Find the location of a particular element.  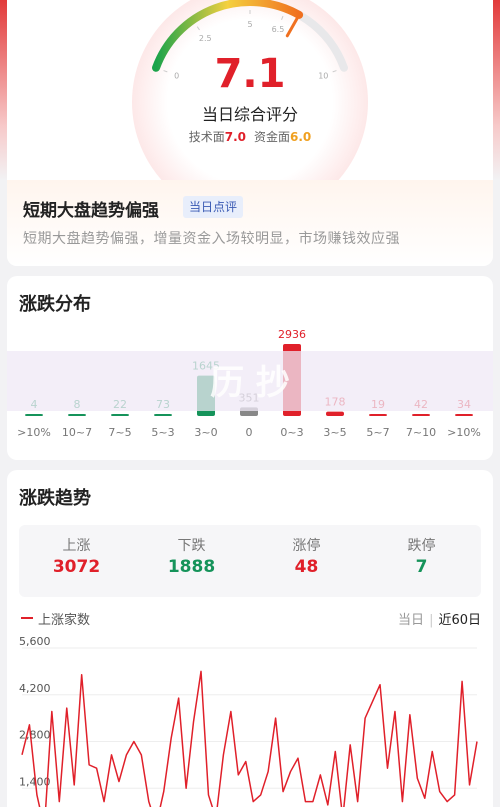

sub-scores: 技术面7.0 资金面6.0 is located at coordinates (250, 136).